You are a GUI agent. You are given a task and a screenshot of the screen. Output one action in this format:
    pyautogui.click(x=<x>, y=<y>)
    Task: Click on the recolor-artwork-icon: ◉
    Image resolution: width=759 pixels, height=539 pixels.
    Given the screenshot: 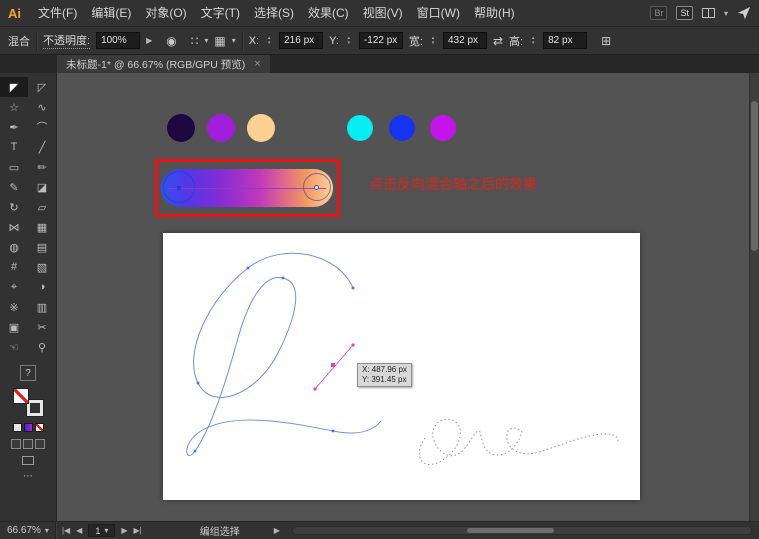 What is the action you would take?
    pyautogui.click(x=171, y=41)
    